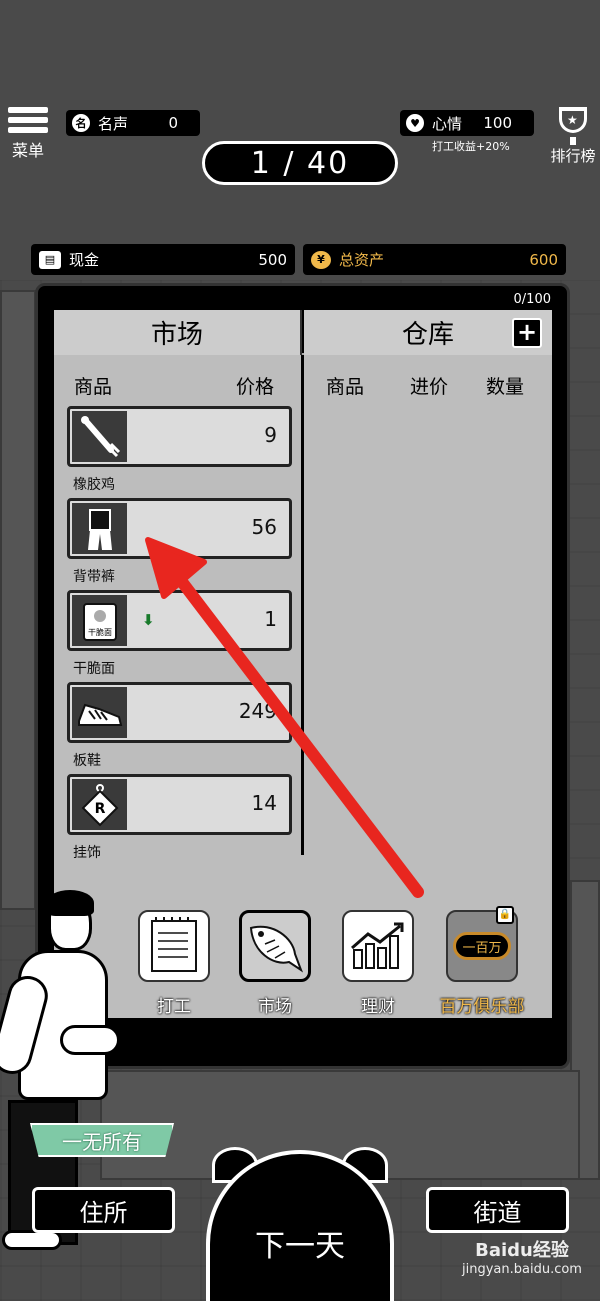 This screenshot has width=600, height=1301. What do you see at coordinates (90, 1040) in the screenshot?
I see `character-arm` at bounding box center [90, 1040].